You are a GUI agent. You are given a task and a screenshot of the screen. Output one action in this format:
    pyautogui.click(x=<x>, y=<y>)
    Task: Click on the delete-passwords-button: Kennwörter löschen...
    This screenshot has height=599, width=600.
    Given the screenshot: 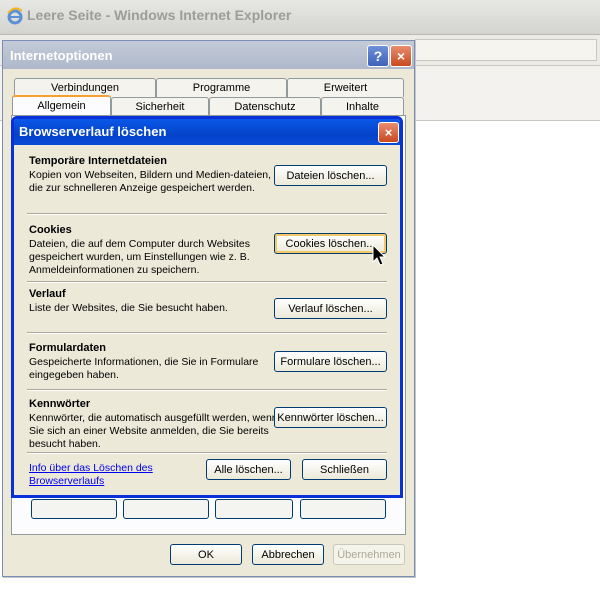 What is the action you would take?
    pyautogui.click(x=330, y=417)
    